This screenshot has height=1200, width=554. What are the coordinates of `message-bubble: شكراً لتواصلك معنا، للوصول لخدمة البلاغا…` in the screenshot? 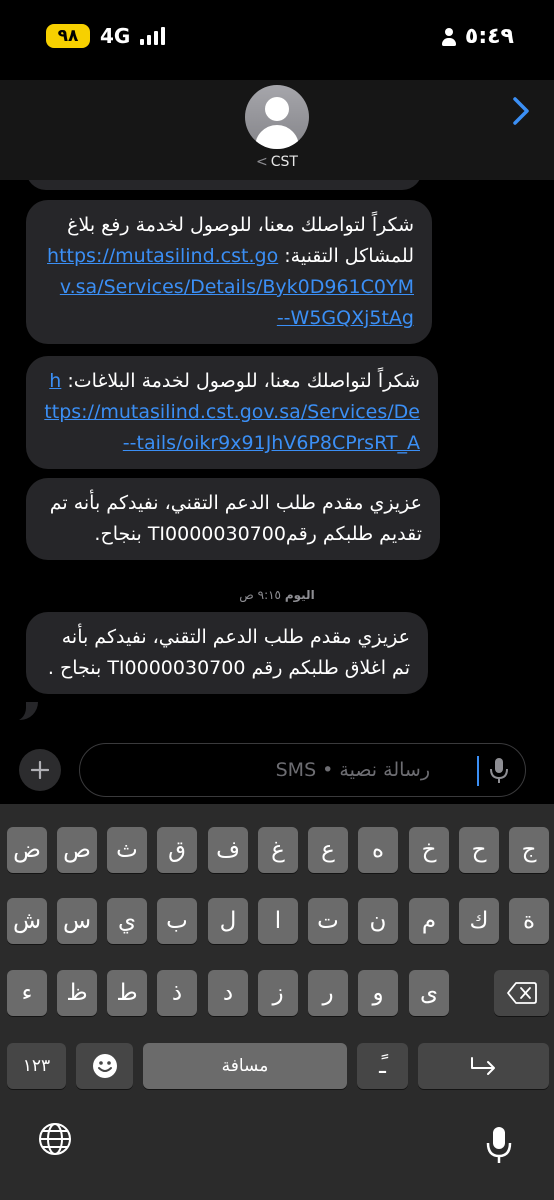 It's located at (232, 412).